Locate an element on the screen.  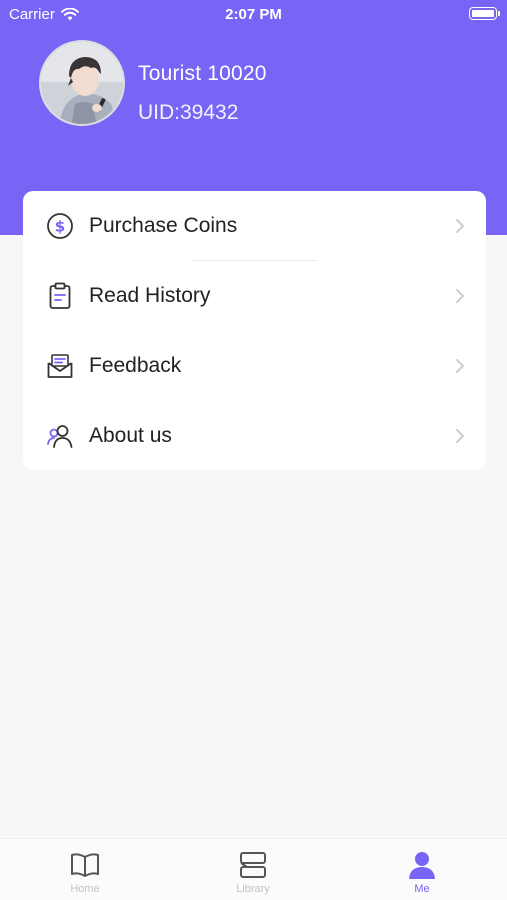
avatar-illustration is located at coordinates (82, 83).